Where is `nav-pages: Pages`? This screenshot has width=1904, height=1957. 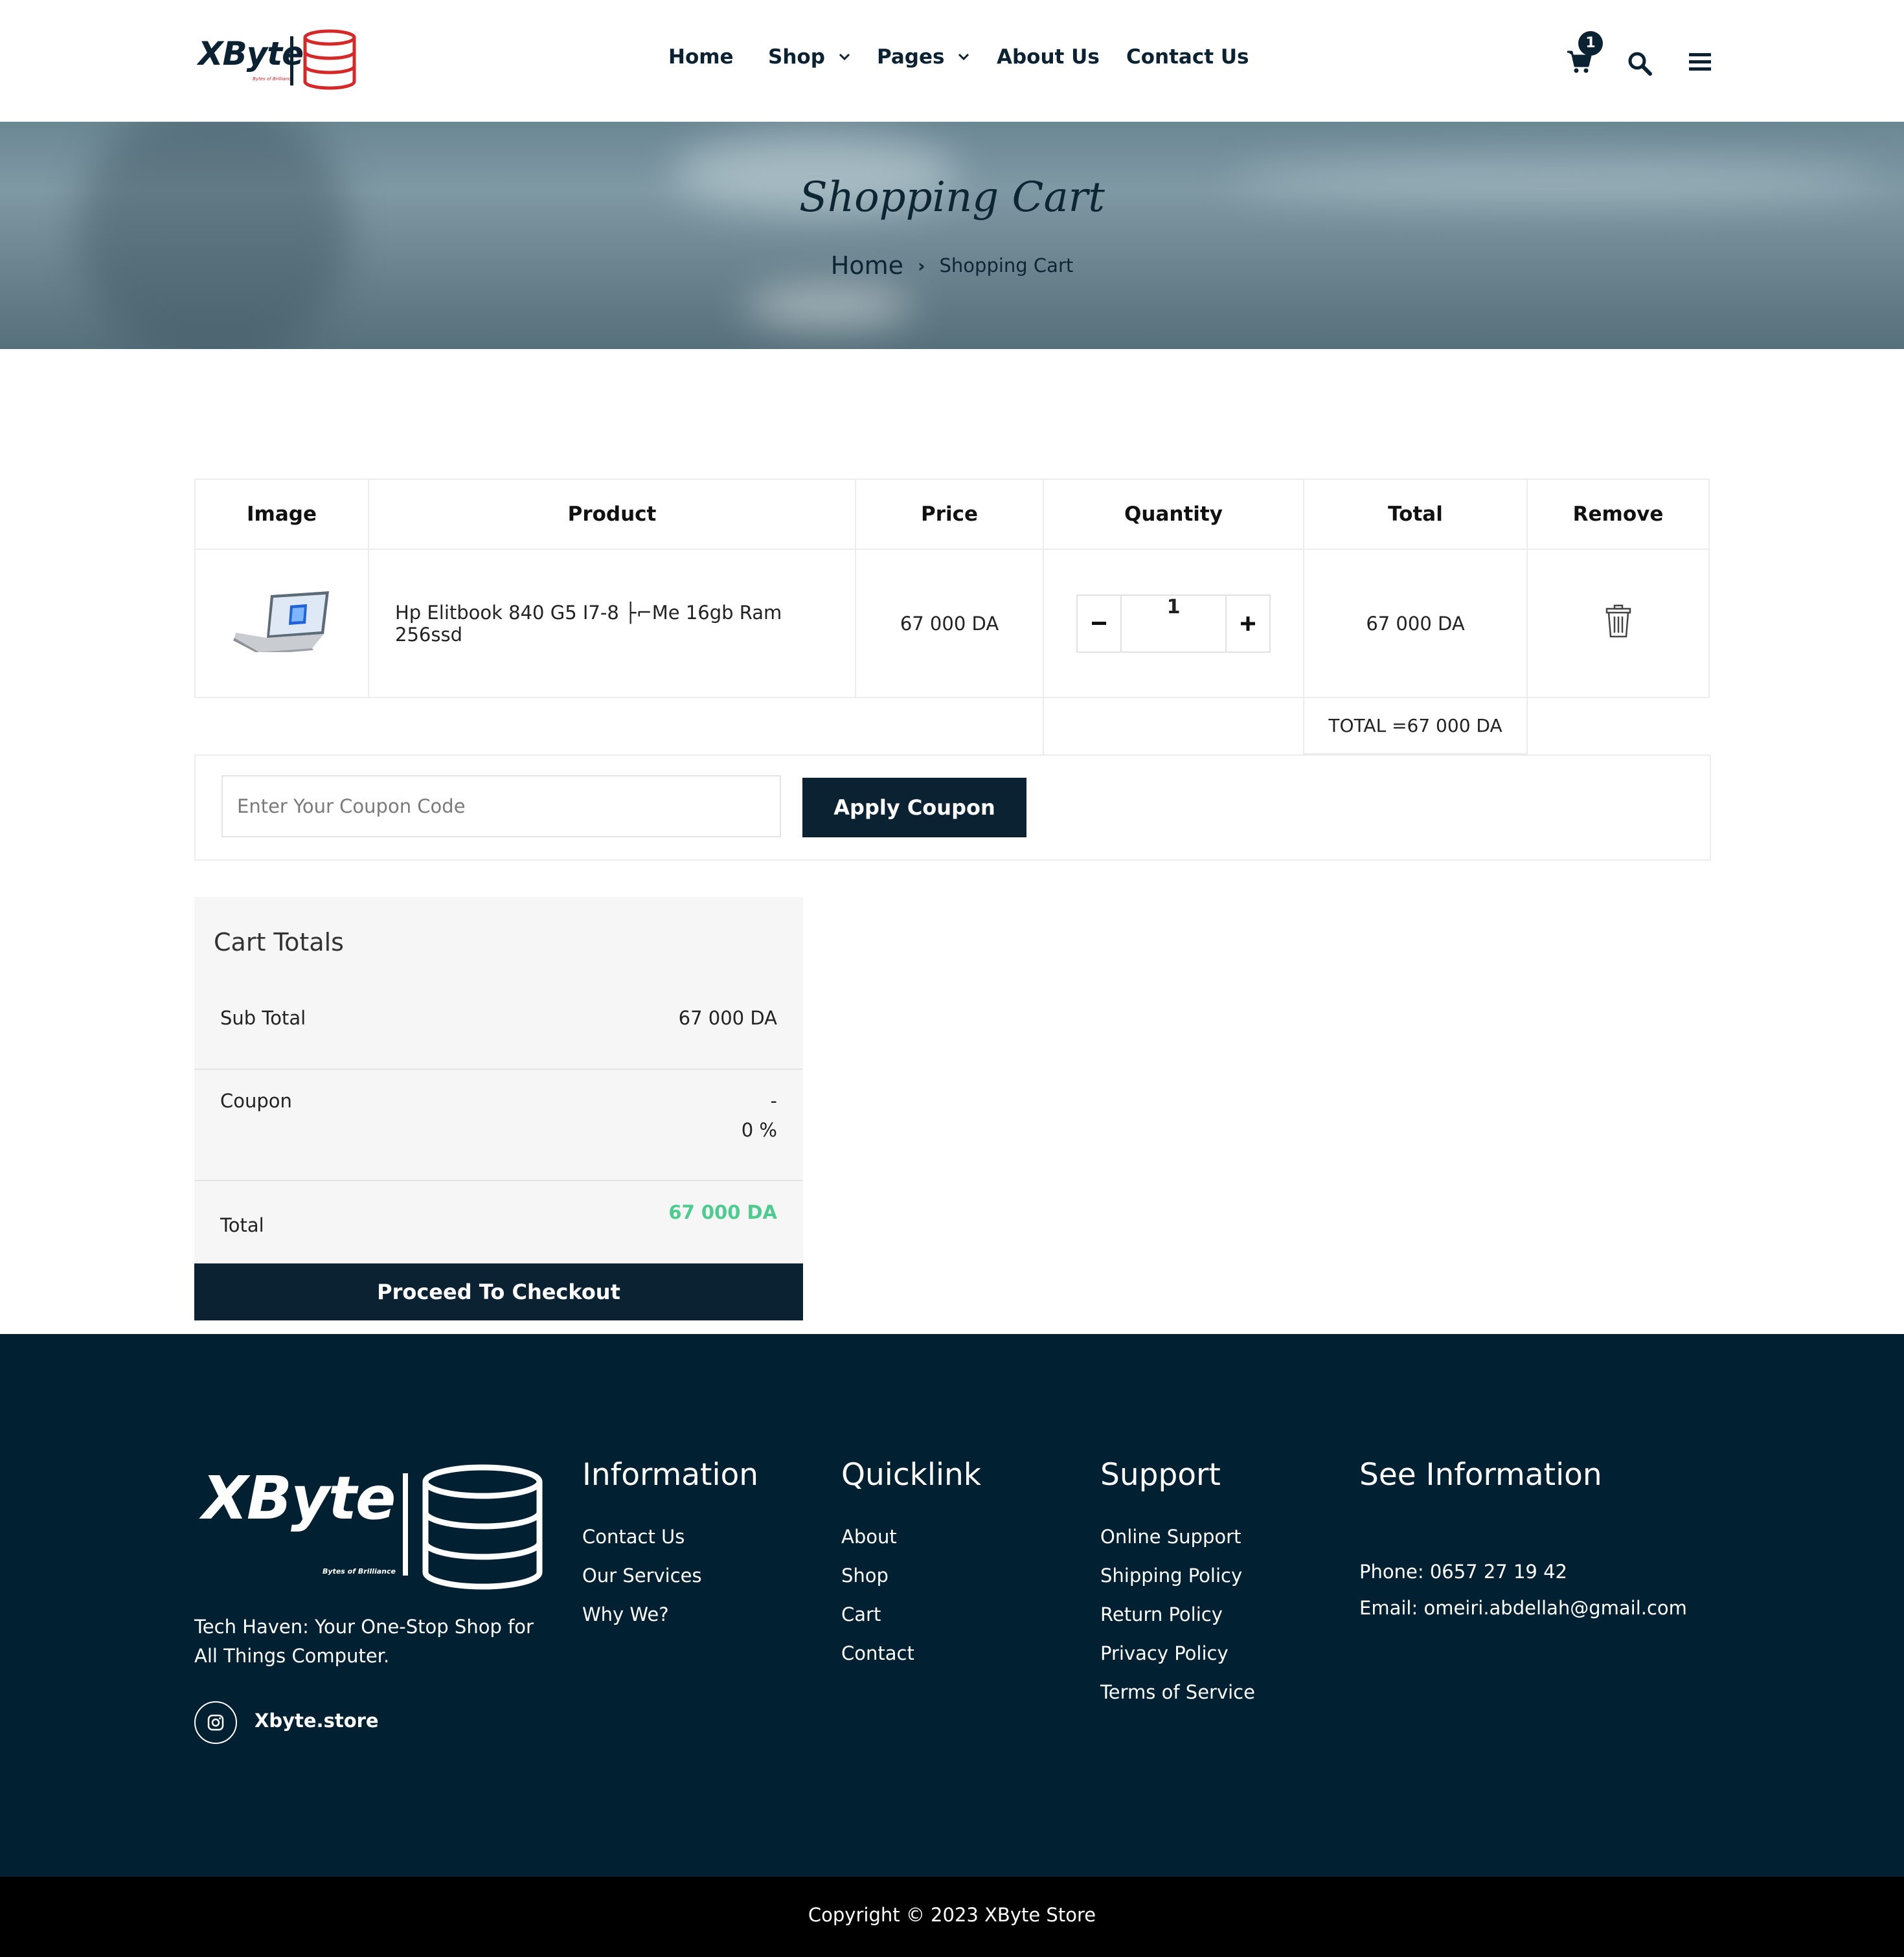 nav-pages: Pages is located at coordinates (923, 57).